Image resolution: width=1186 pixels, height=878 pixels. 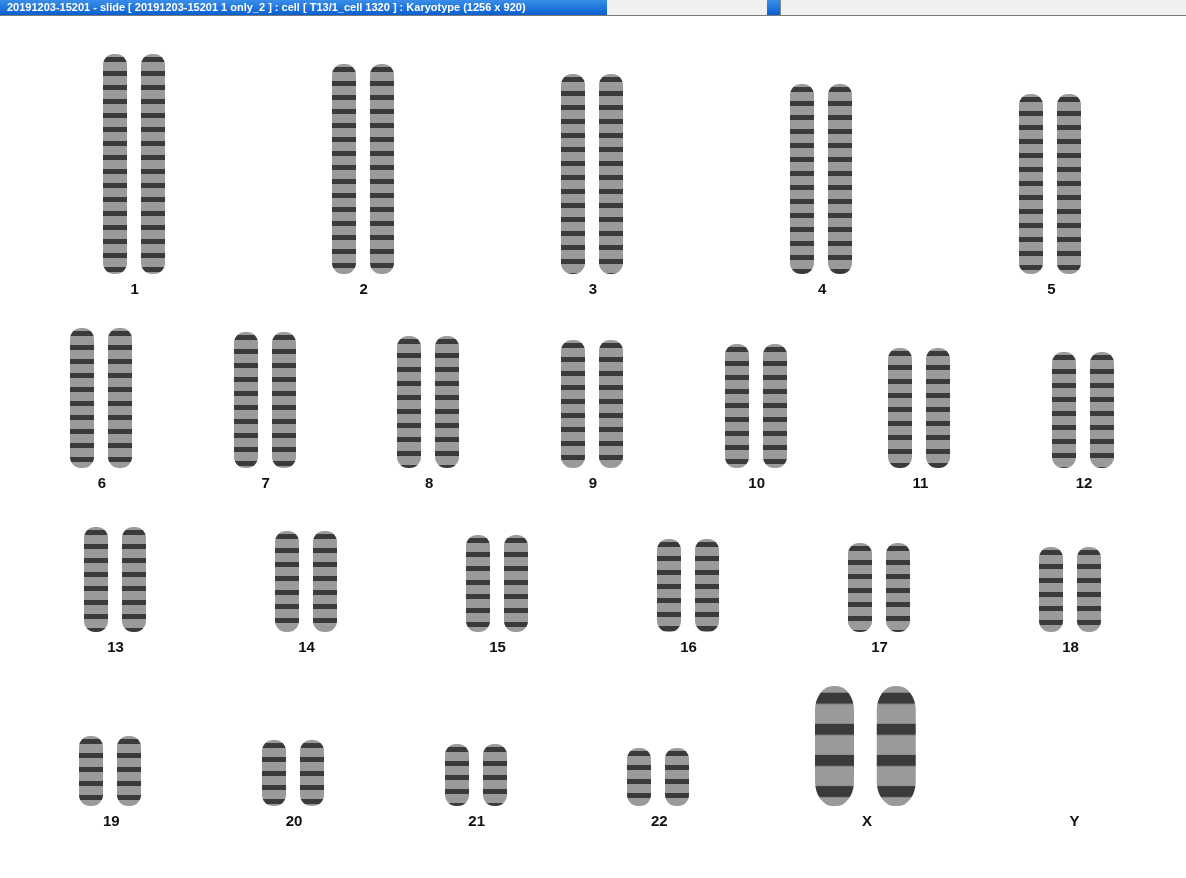 What do you see at coordinates (306, 646) in the screenshot?
I see `chromosome-label: 14` at bounding box center [306, 646].